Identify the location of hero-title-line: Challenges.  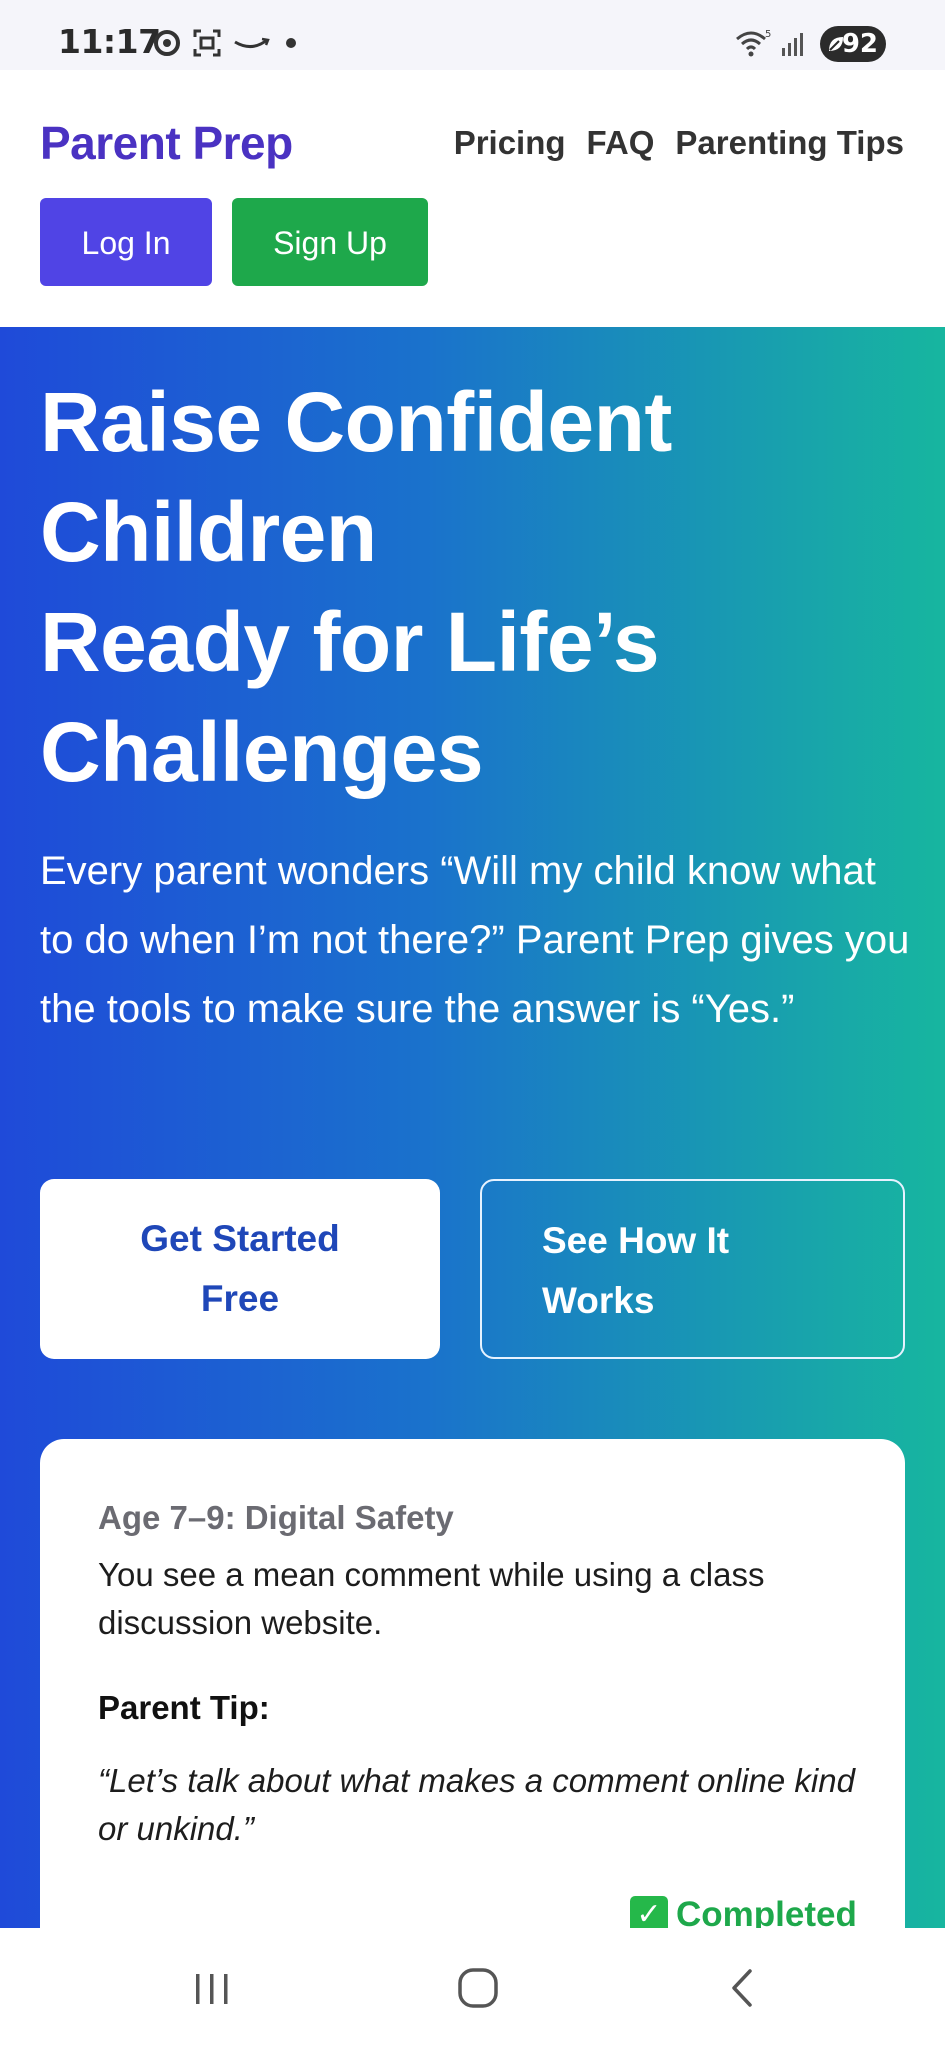
(262, 752).